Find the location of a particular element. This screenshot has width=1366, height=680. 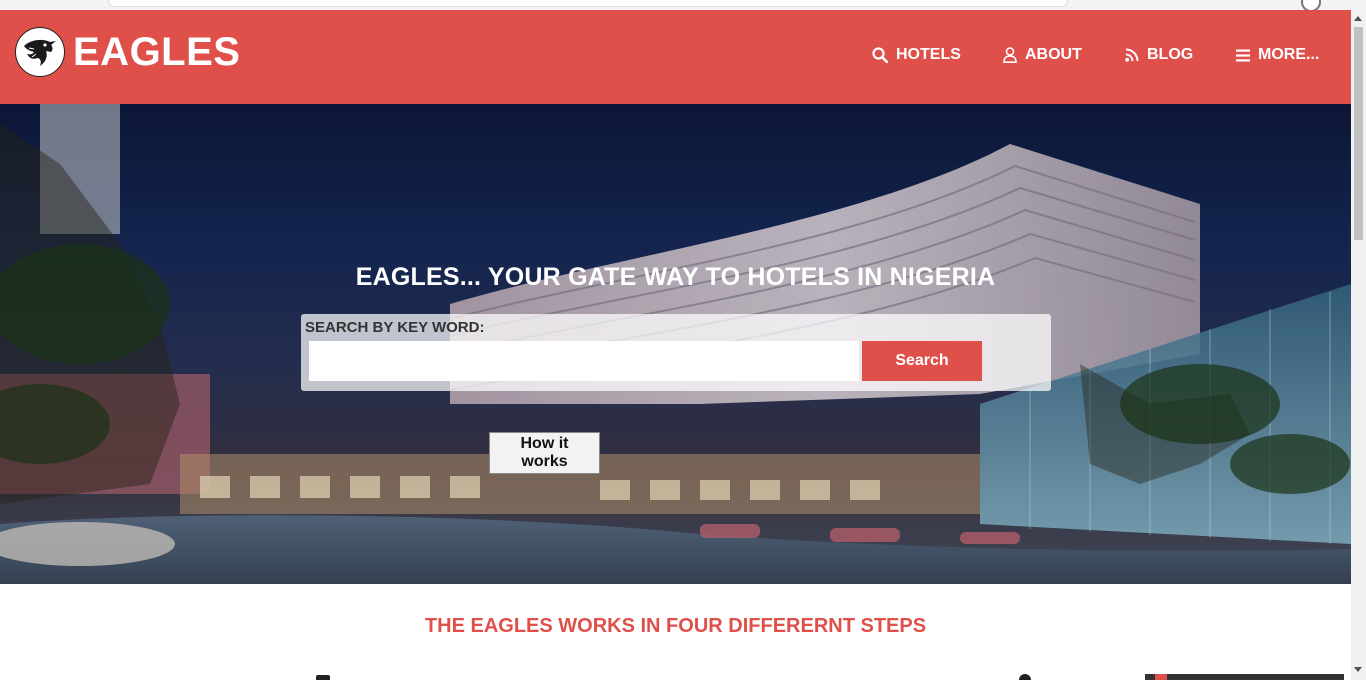

nav-about-link: ABOUT is located at coordinates (1042, 55).